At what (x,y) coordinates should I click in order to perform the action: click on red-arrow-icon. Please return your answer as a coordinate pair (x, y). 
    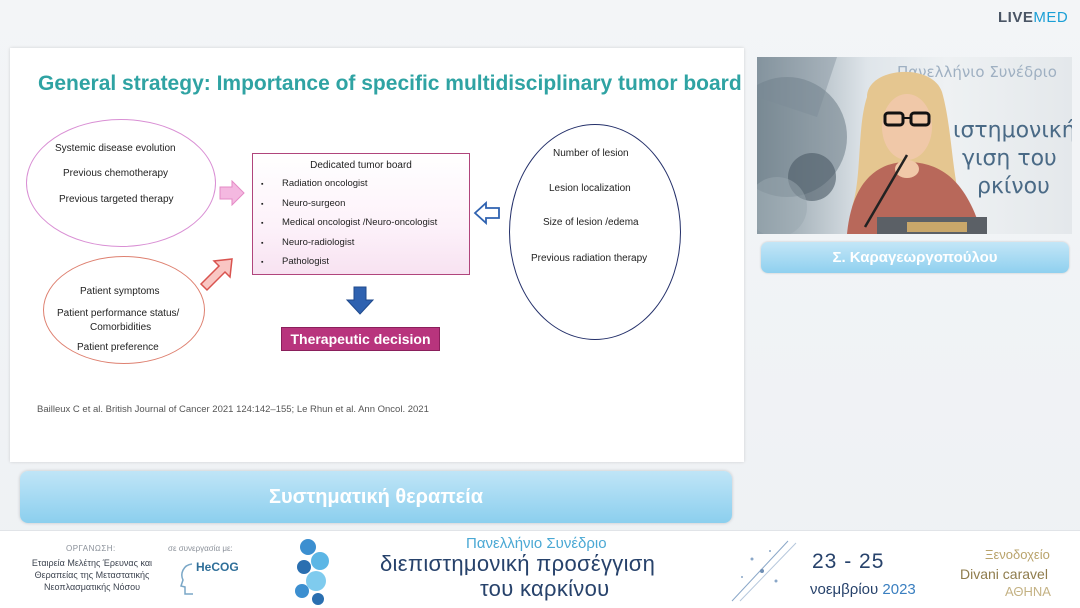
    Looking at the image, I should click on (216, 275).